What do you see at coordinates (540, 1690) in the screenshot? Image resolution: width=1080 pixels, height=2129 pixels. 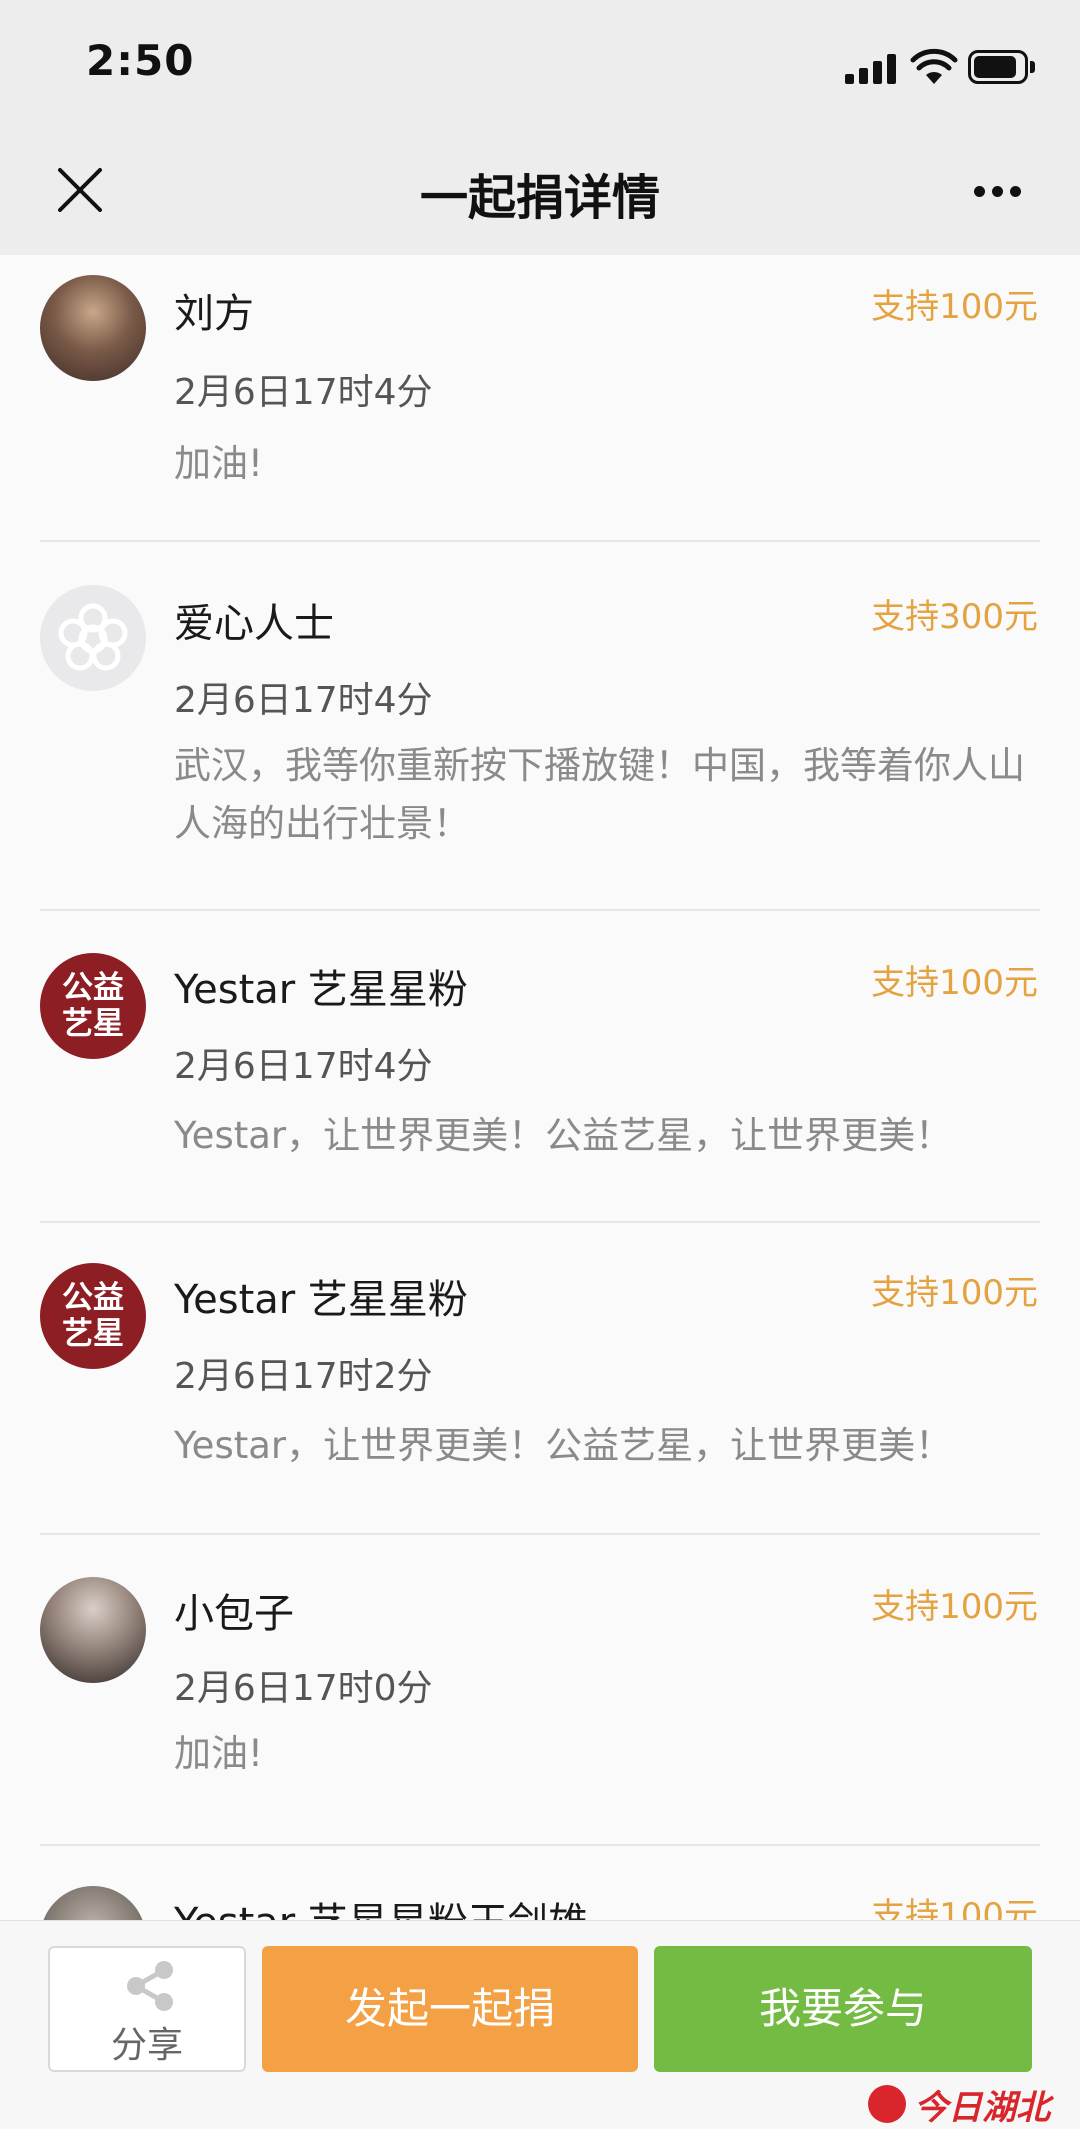 I see `list-item: 小包子 支持100元 2月6日17时0分 加油!` at bounding box center [540, 1690].